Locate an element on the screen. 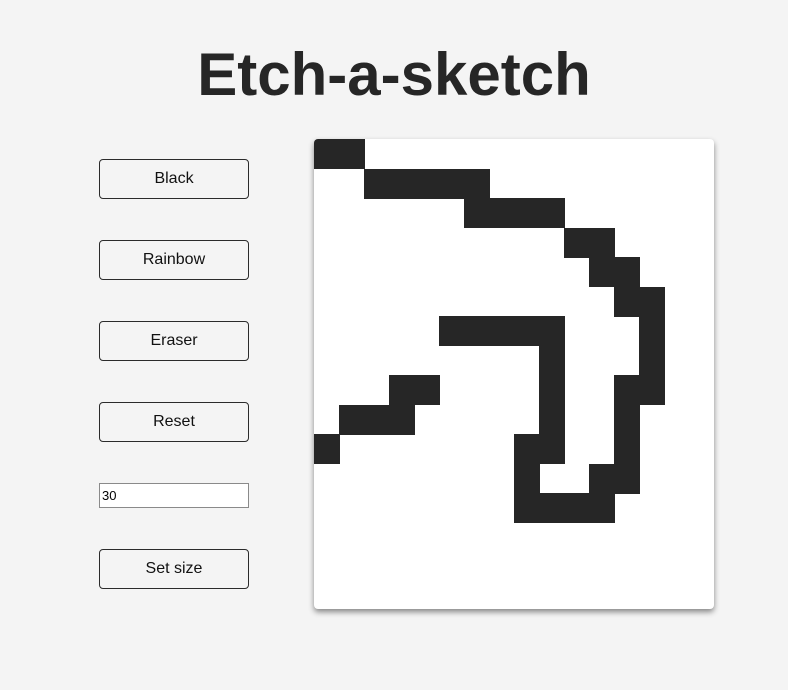  reset-button: Reset is located at coordinates (174, 422).